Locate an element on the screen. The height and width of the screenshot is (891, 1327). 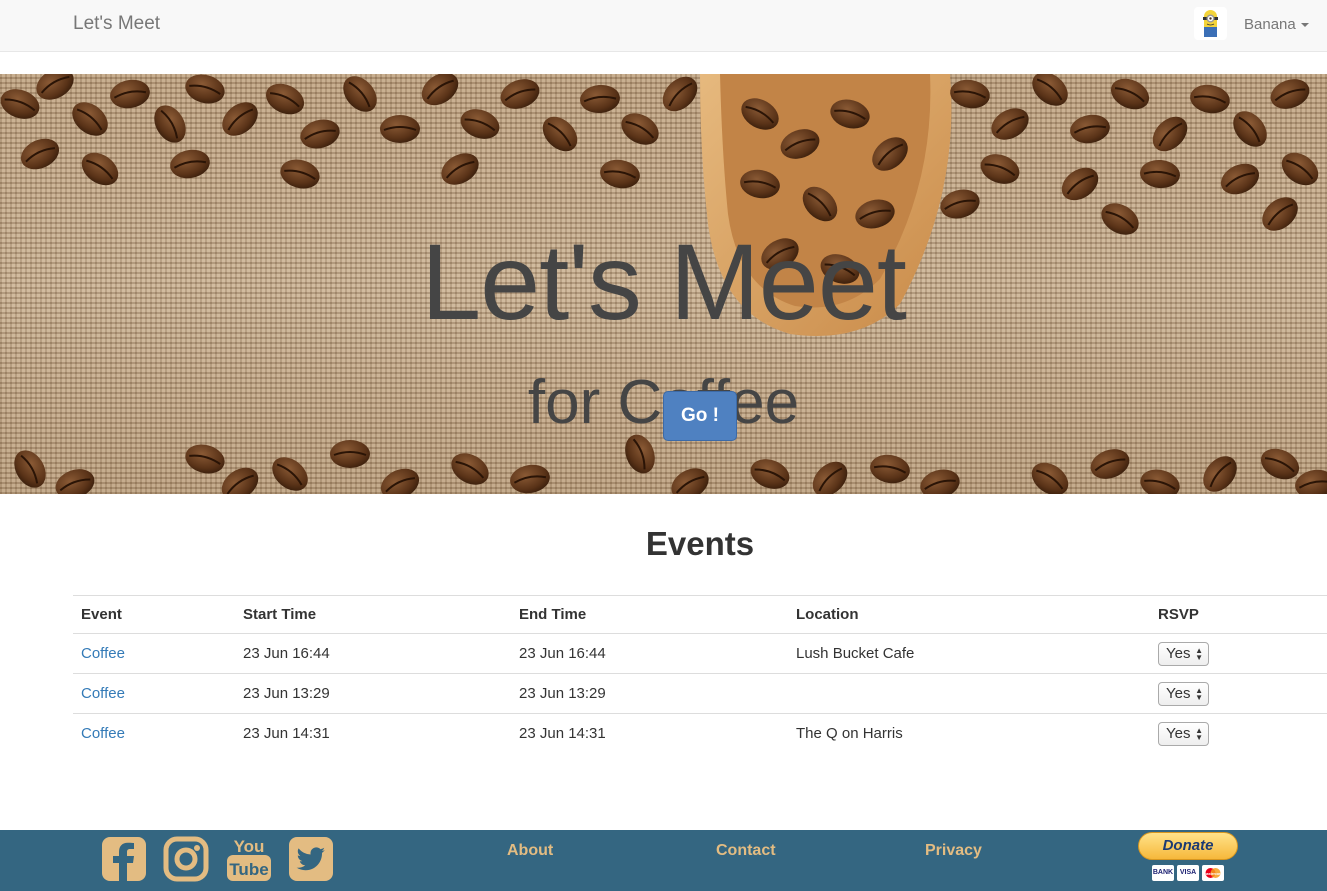
table-header-row: Event Start Time End Time Location RSVP is located at coordinates (700, 614).